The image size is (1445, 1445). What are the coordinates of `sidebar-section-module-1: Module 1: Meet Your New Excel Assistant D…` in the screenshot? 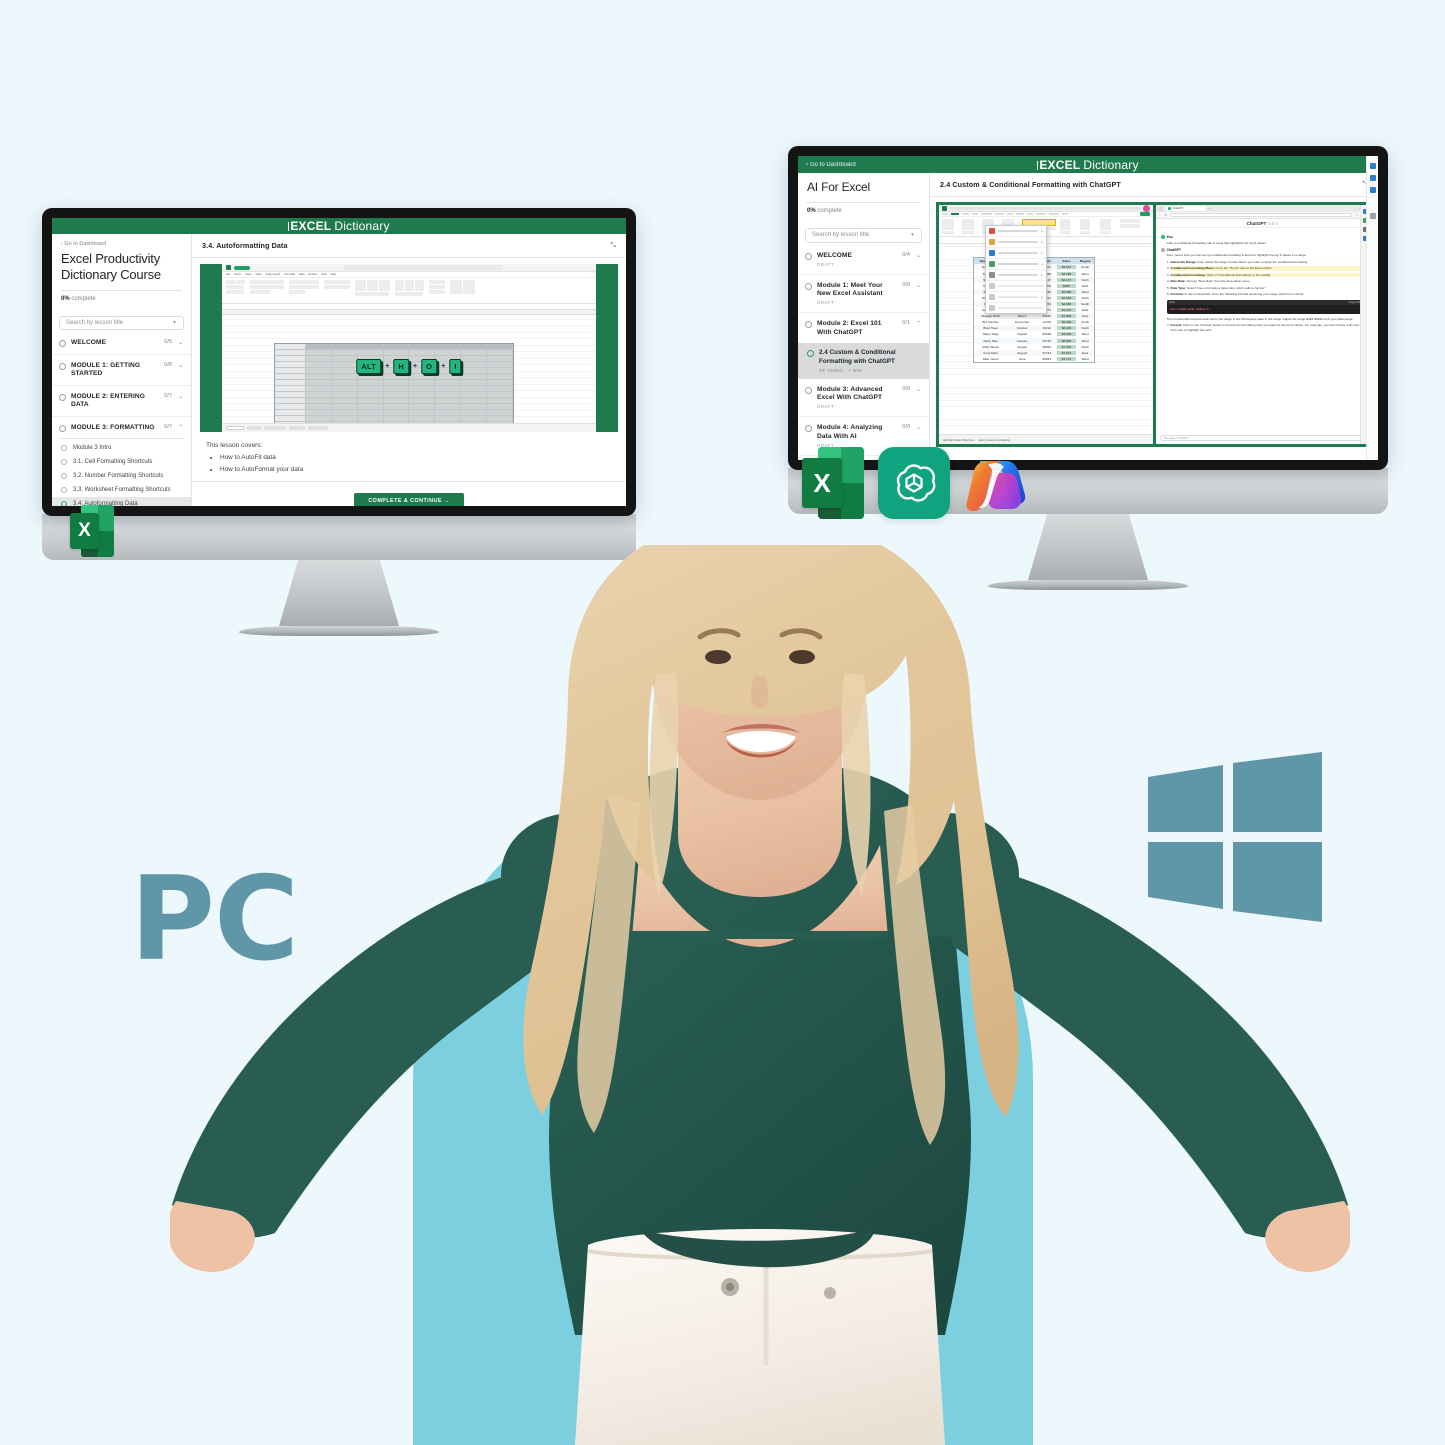 It's located at (863, 294).